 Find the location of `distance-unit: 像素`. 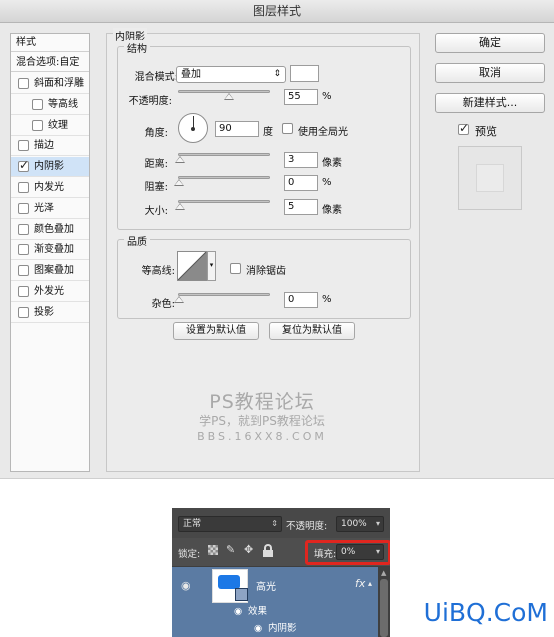

distance-unit: 像素 is located at coordinates (332, 163).